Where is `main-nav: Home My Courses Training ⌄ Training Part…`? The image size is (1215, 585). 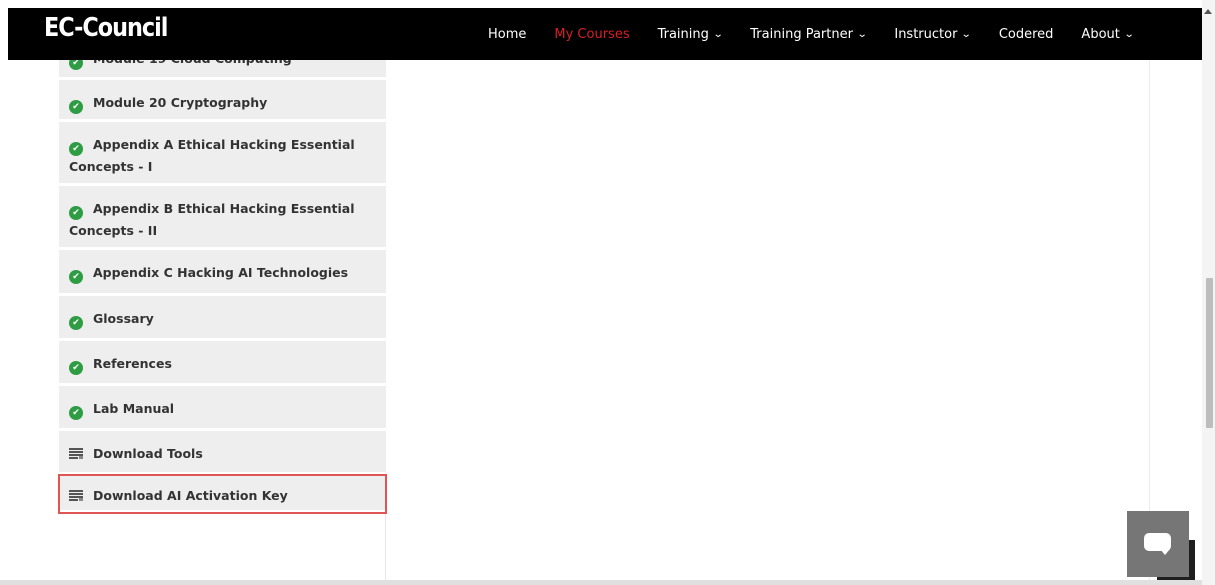
main-nav: Home My Courses Training ⌄ Training Part… is located at coordinates (824, 34).